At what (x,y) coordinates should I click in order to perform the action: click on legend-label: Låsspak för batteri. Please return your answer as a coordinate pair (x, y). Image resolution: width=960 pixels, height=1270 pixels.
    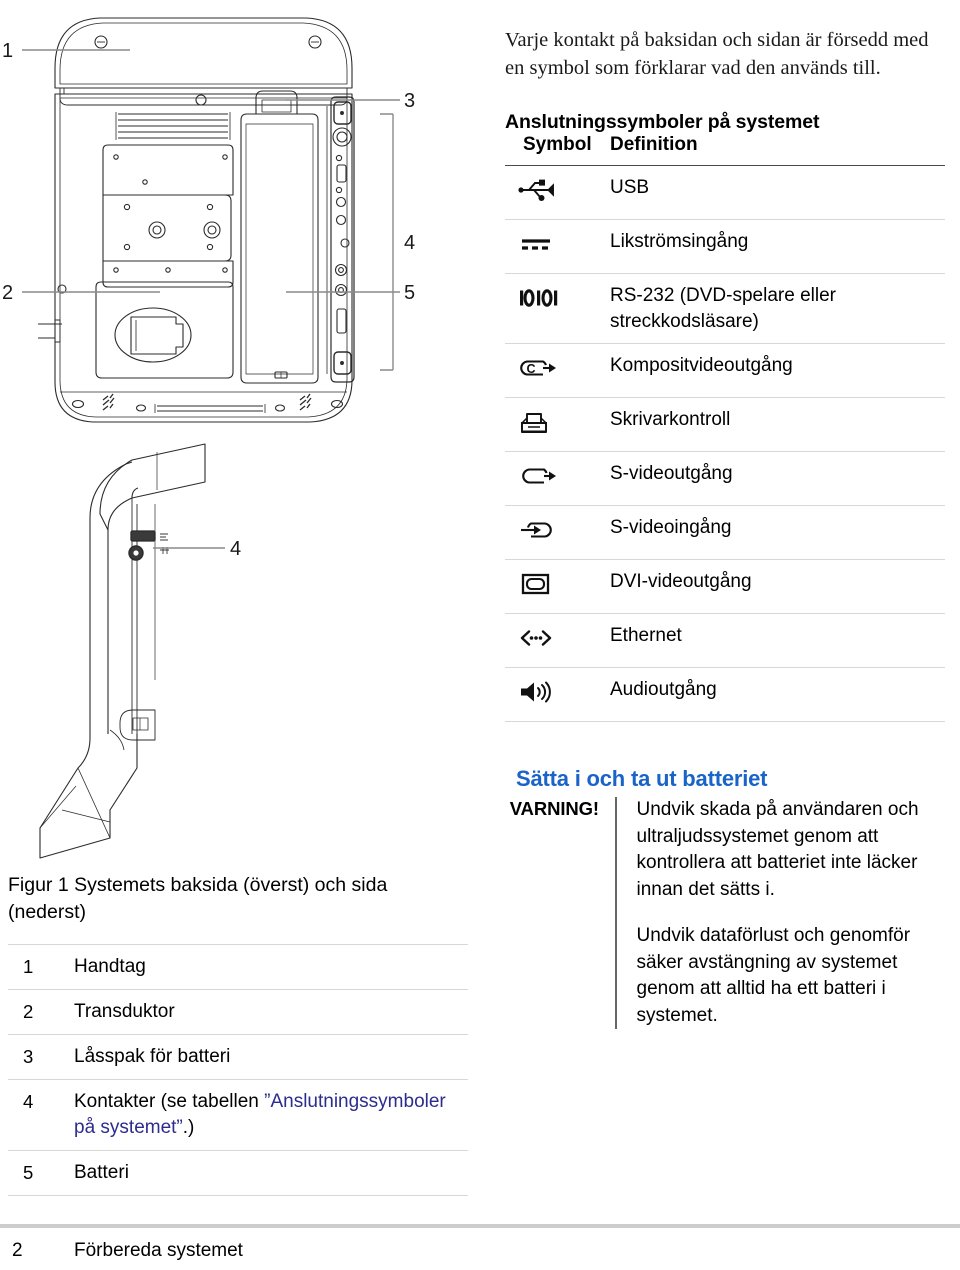
    Looking at the image, I should click on (152, 1056).